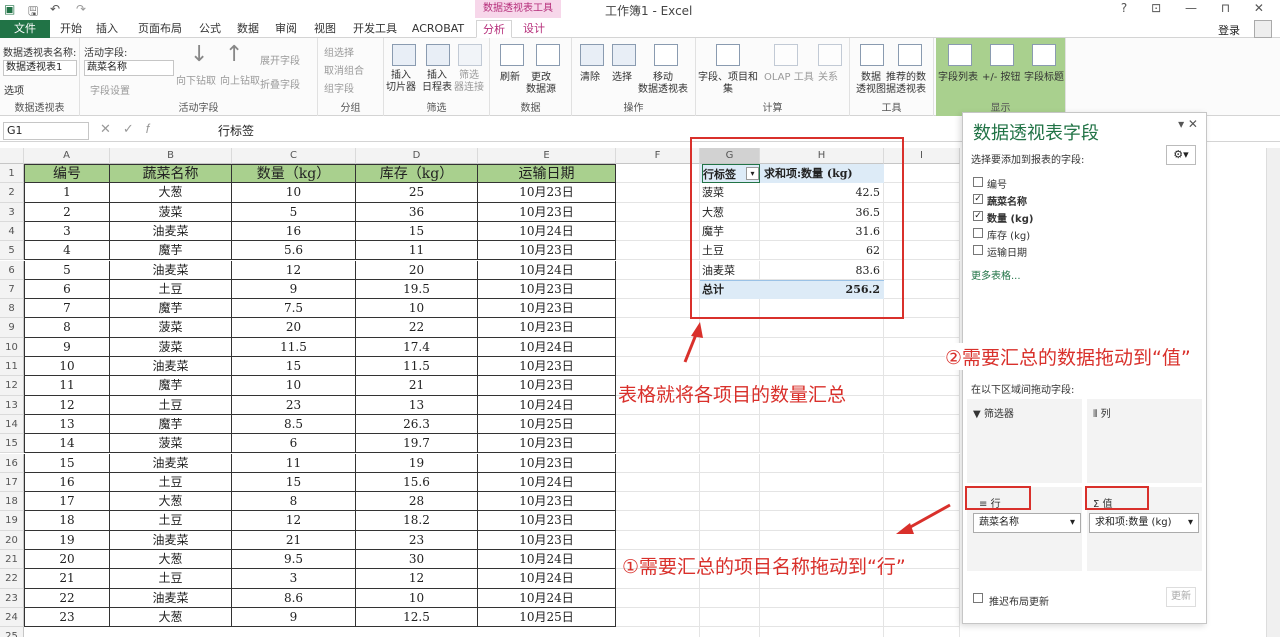  I want to click on row-header: 13, so click(12, 405).